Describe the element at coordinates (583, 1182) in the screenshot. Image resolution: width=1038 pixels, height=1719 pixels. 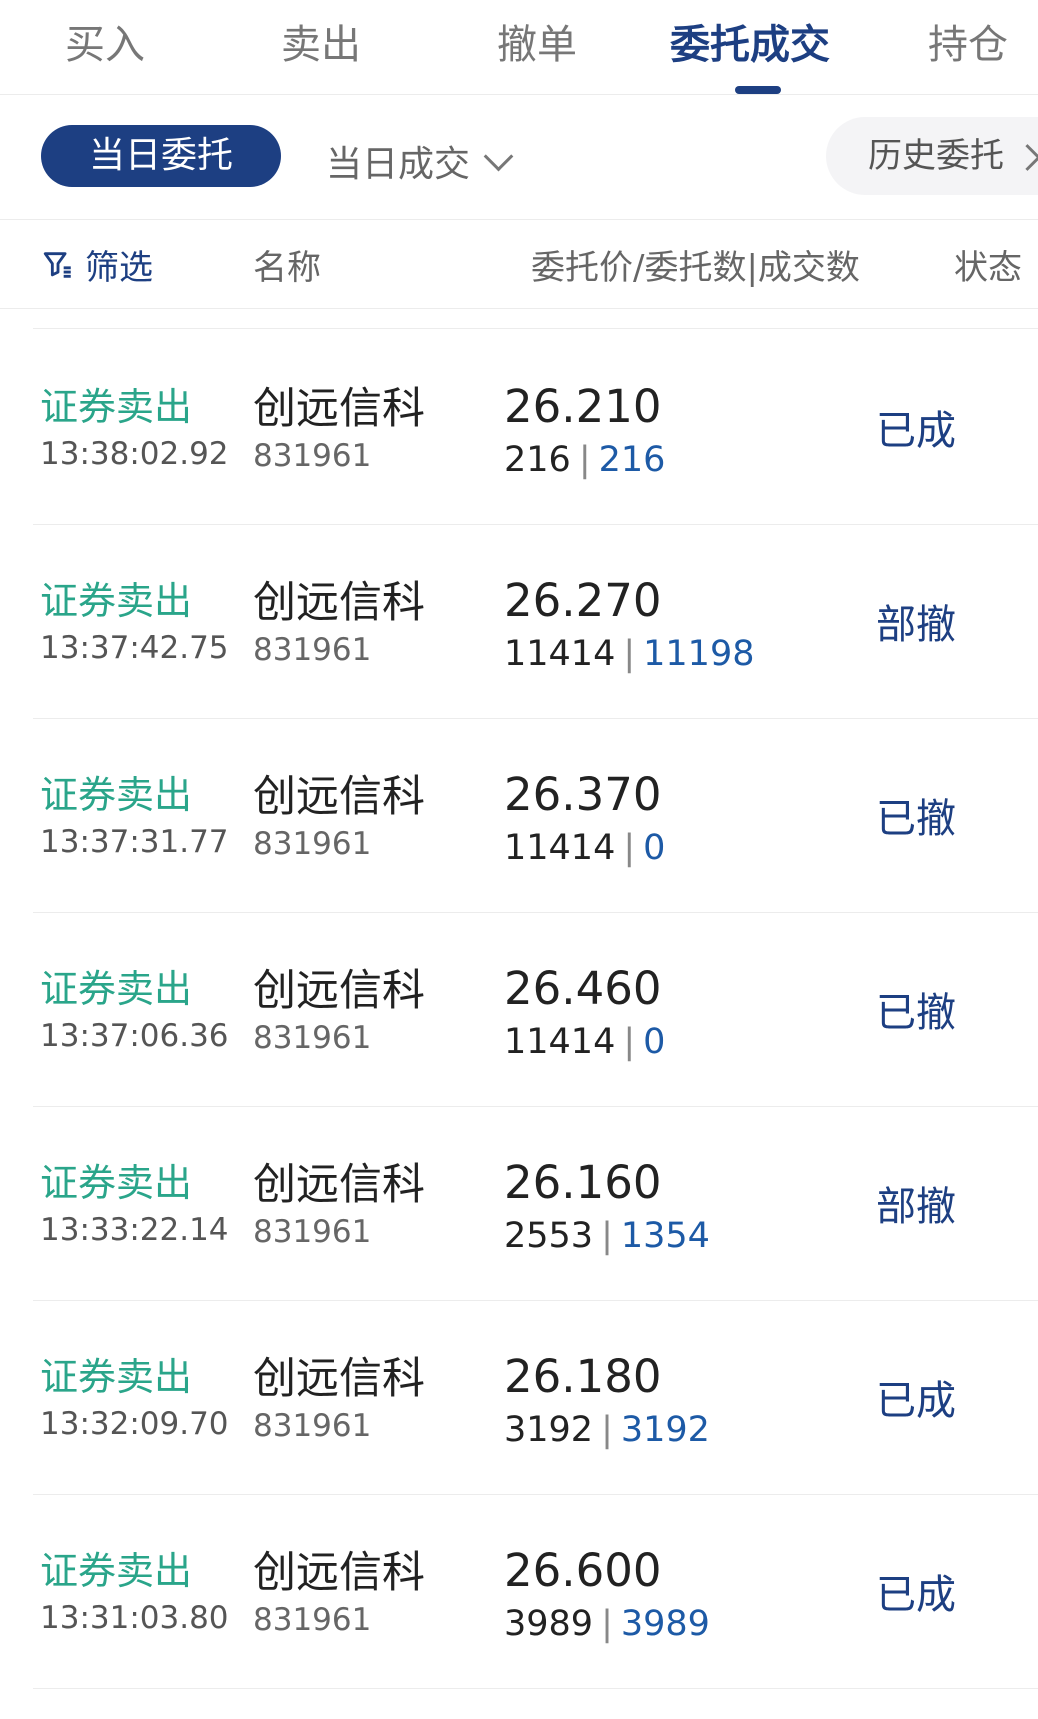
I see `order-price: 26.160` at that location.